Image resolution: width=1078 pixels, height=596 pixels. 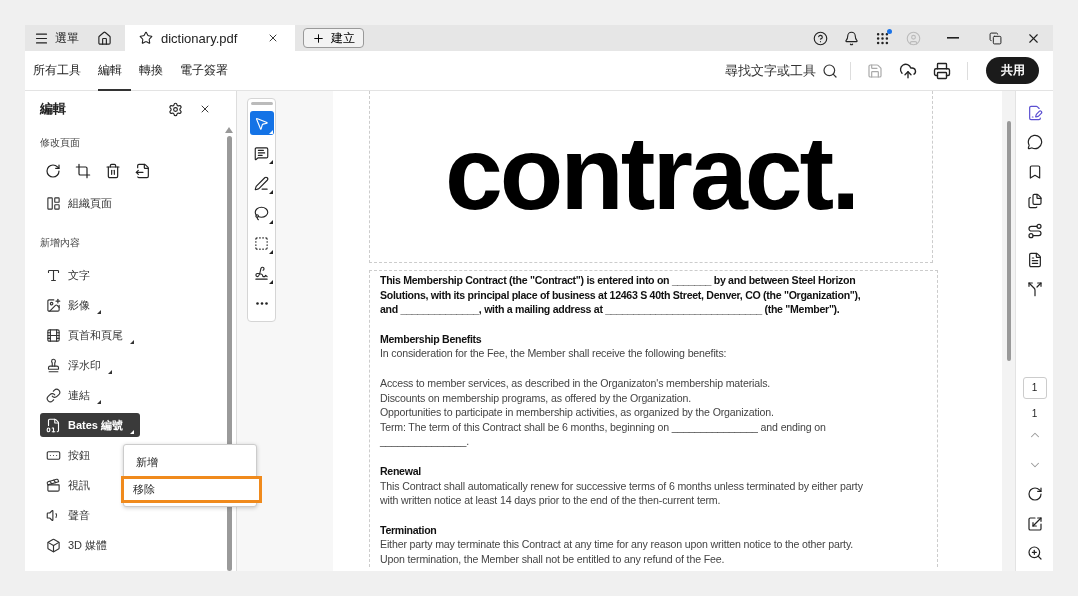 I want to click on more-icon, so click(x=261, y=303).